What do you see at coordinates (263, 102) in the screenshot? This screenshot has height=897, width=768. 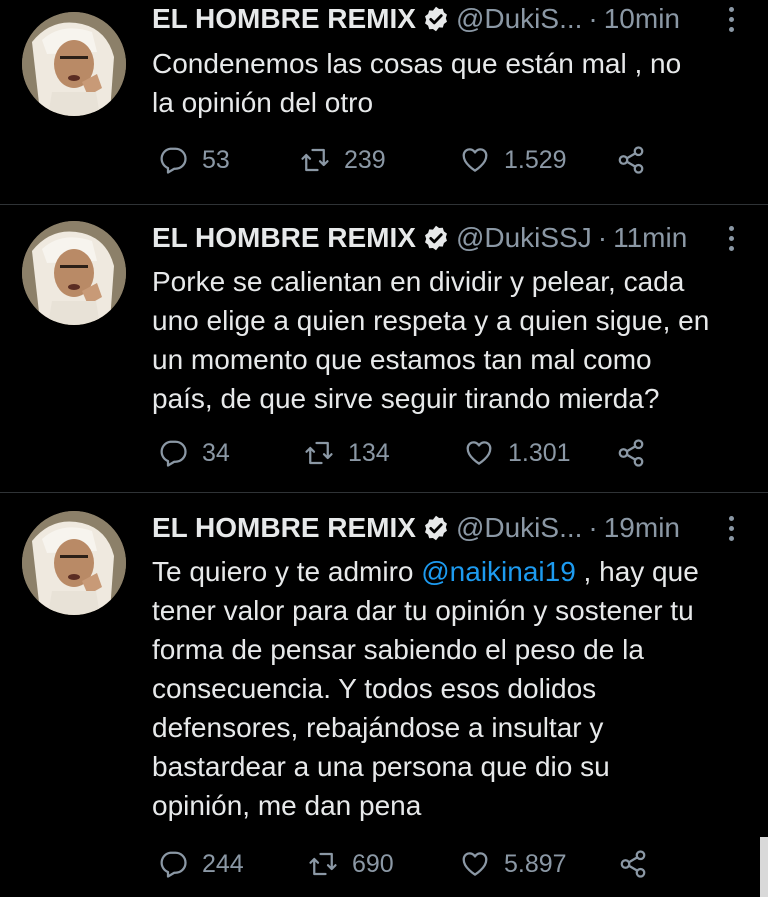 I see `tweet-text-line: la opinión del otro` at bounding box center [263, 102].